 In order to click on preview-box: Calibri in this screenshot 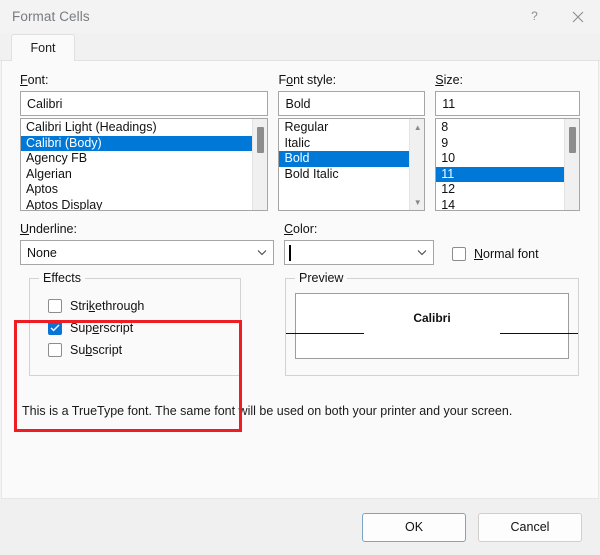, I will do `click(432, 326)`.